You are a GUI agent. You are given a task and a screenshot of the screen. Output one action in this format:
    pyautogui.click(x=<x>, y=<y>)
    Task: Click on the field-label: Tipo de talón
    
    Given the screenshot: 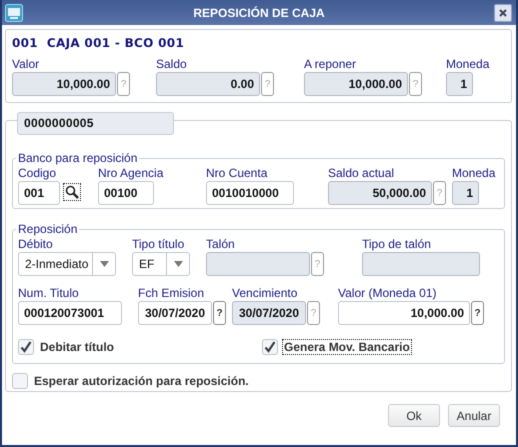 What is the action you would take?
    pyautogui.click(x=396, y=244)
    